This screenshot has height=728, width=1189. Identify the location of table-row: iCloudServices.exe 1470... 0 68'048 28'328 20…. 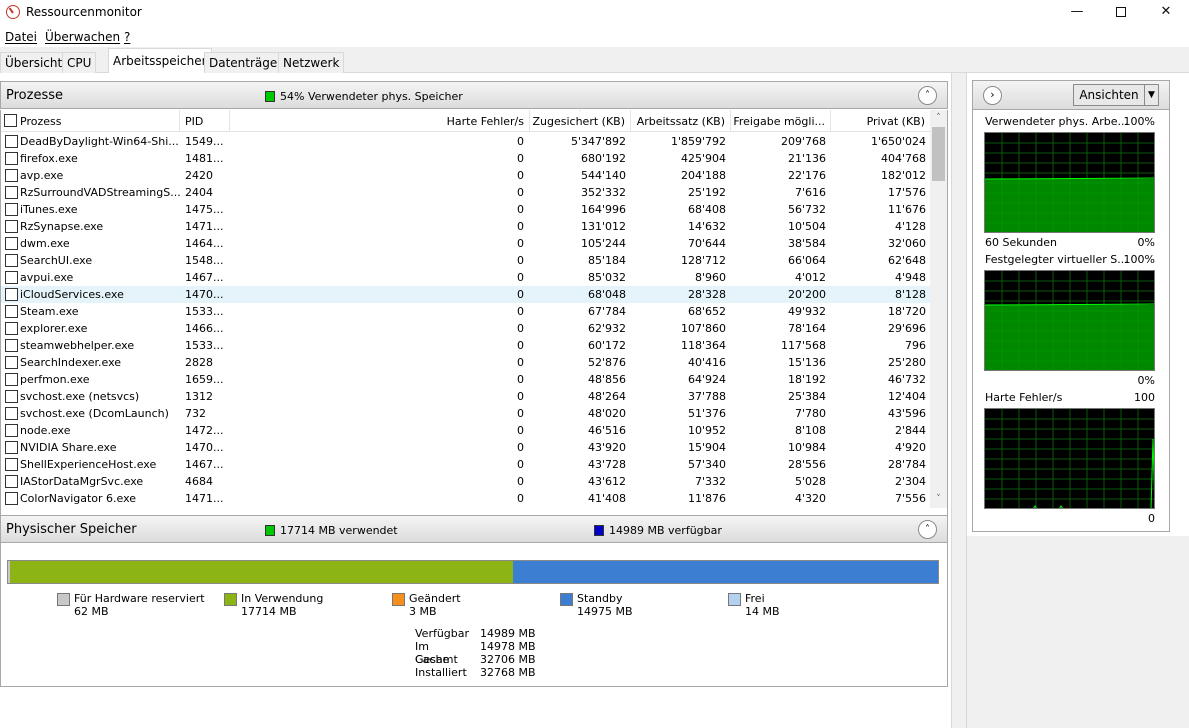
(466, 294).